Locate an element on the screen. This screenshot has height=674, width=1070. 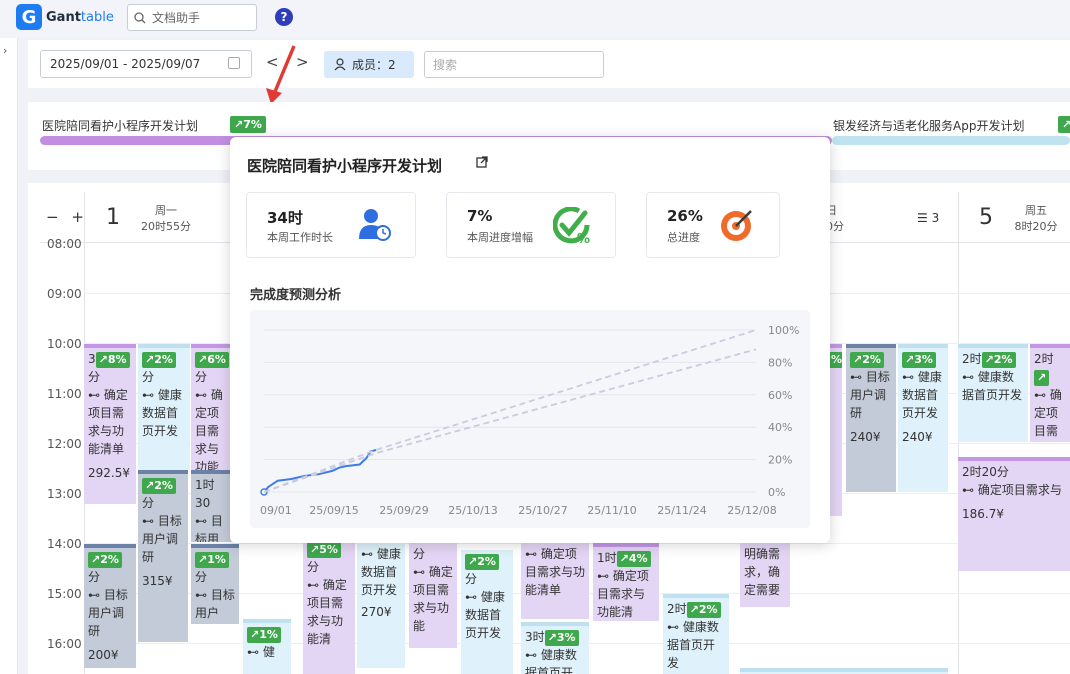
day-duration: 20时55分 is located at coordinates (166, 226).